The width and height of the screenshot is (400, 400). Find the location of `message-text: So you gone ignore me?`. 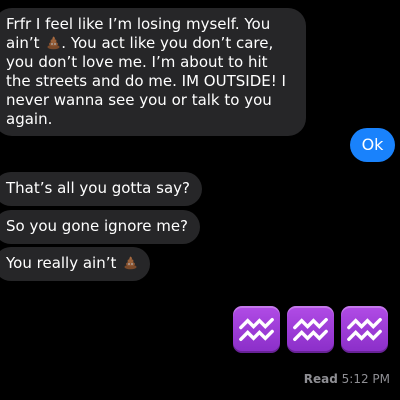

message-text: So you gone ignore me? is located at coordinates (97, 226).